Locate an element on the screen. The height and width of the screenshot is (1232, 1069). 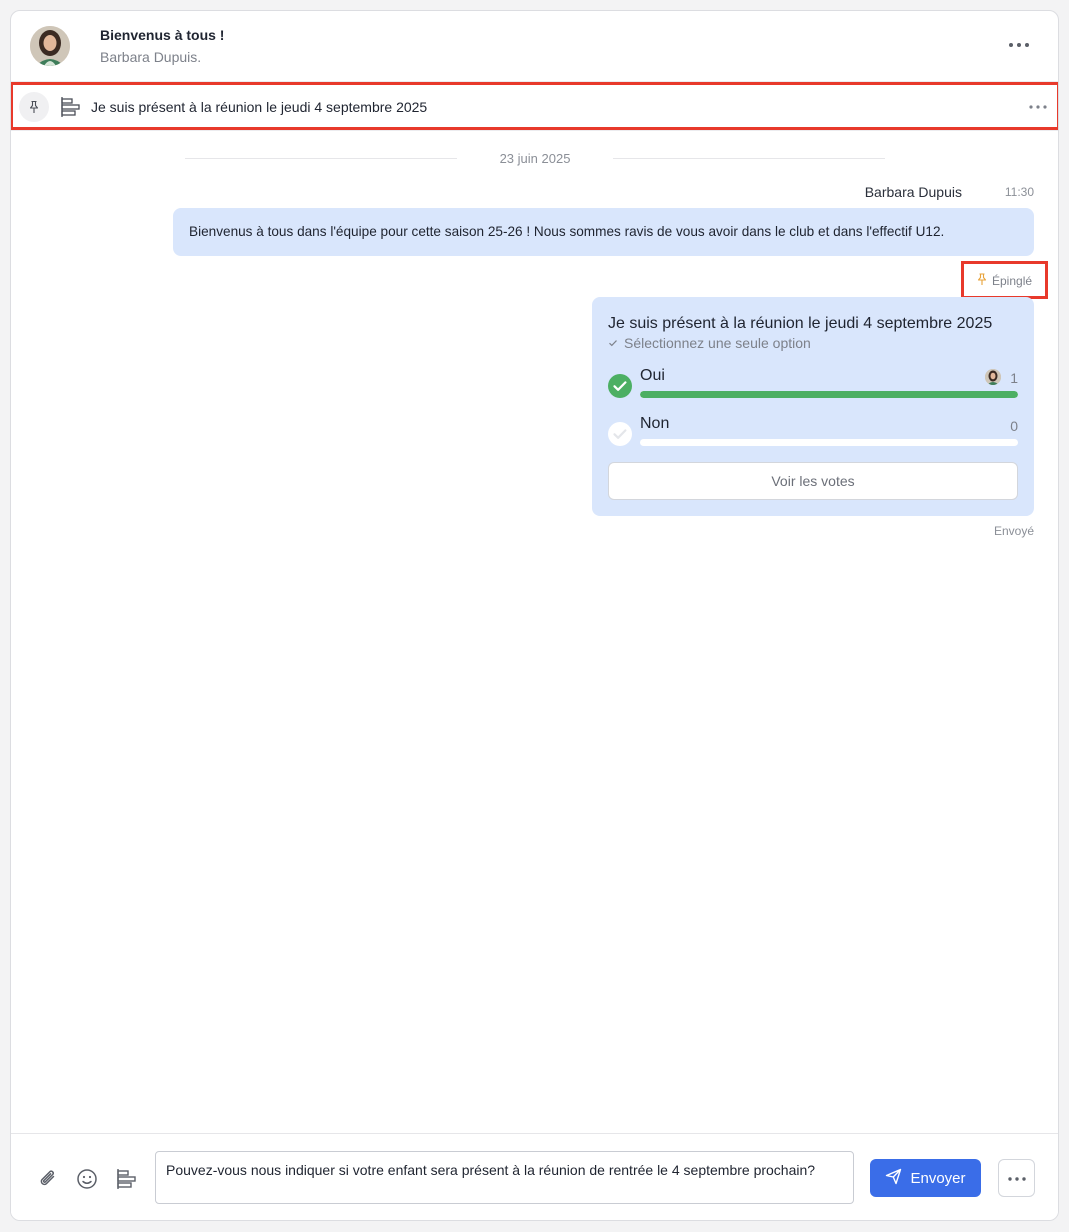
poll-option-label: Oui is located at coordinates (652, 375).